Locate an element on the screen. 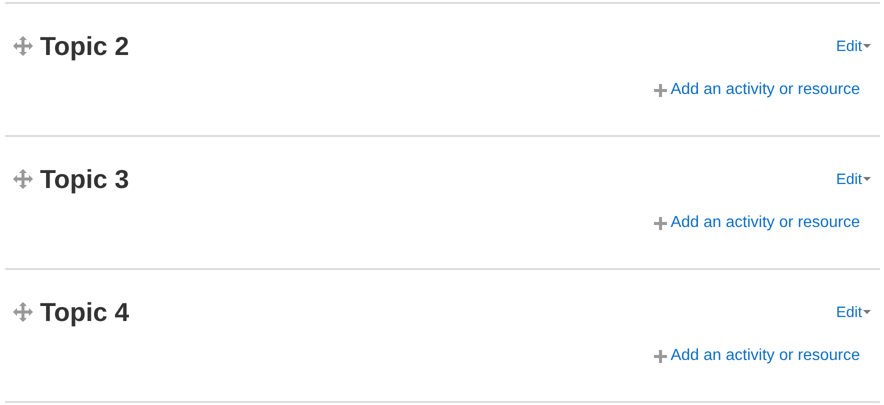  section-title: Topic 2 is located at coordinates (85, 46).